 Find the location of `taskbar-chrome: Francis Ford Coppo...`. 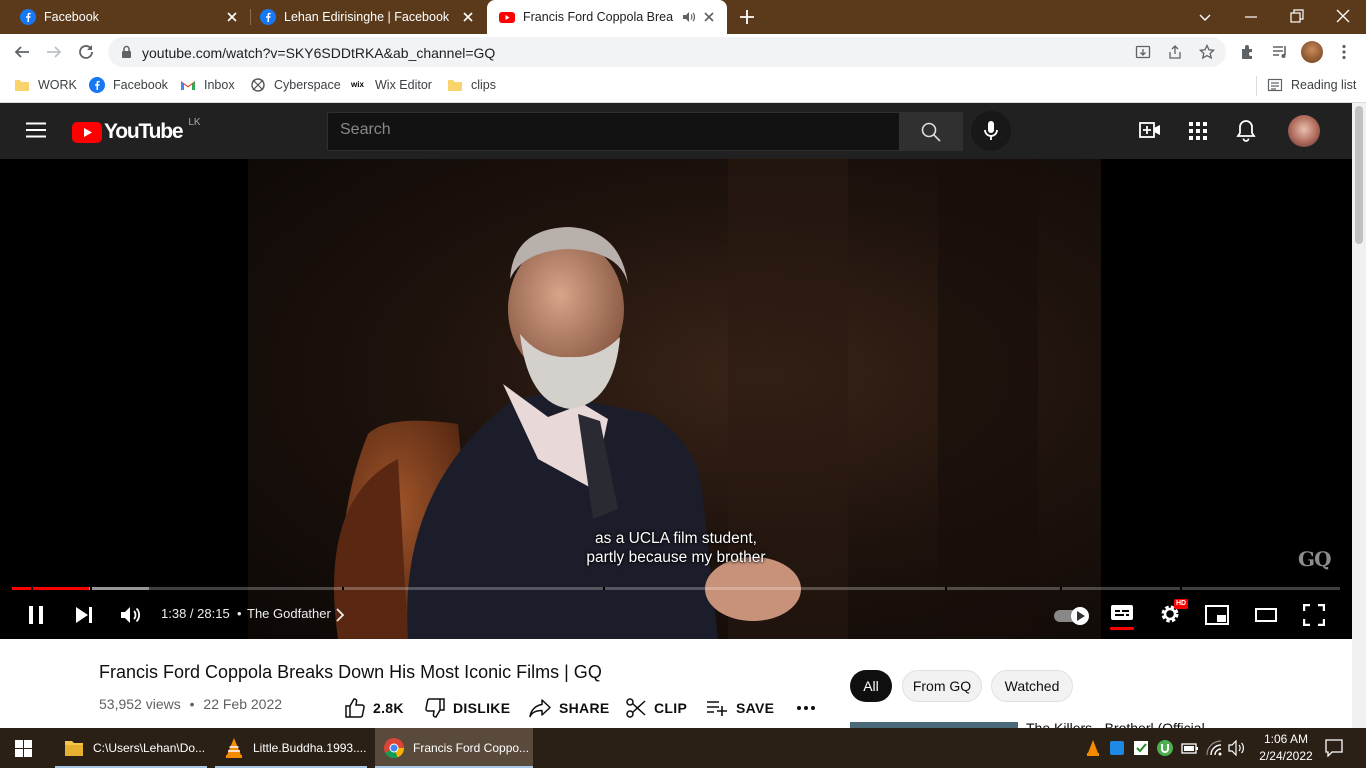

taskbar-chrome: Francis Ford Coppo... is located at coordinates (454, 748).